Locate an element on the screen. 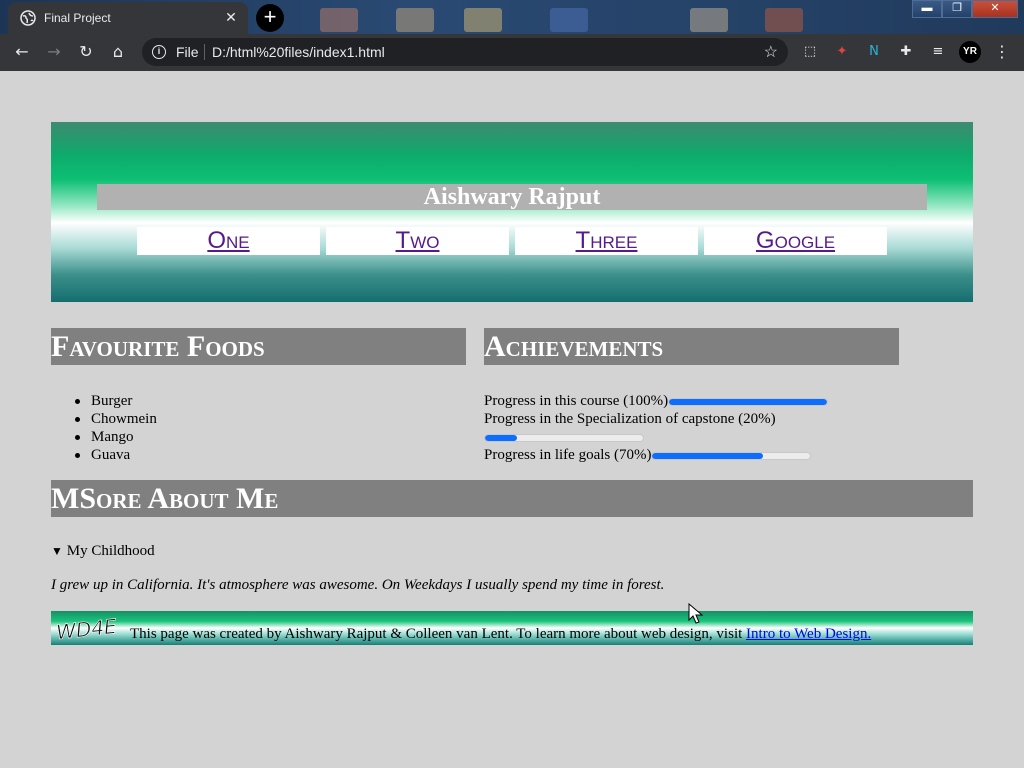 Image resolution: width=1024 pixels, height=768 pixels. forward-icon: → is located at coordinates (54, 52).